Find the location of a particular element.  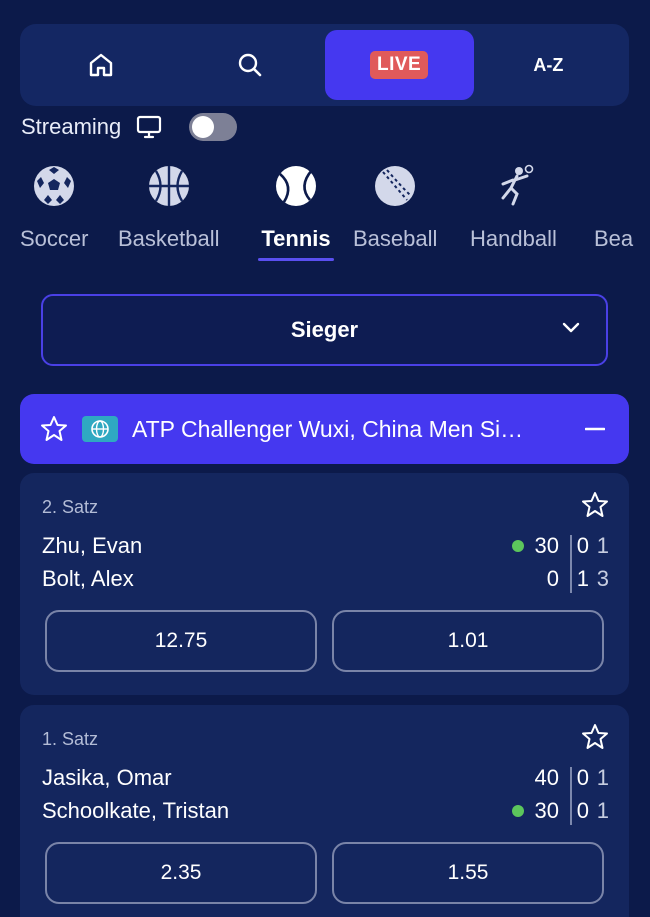

sport-label: Bea is located at coordinates (614, 238).